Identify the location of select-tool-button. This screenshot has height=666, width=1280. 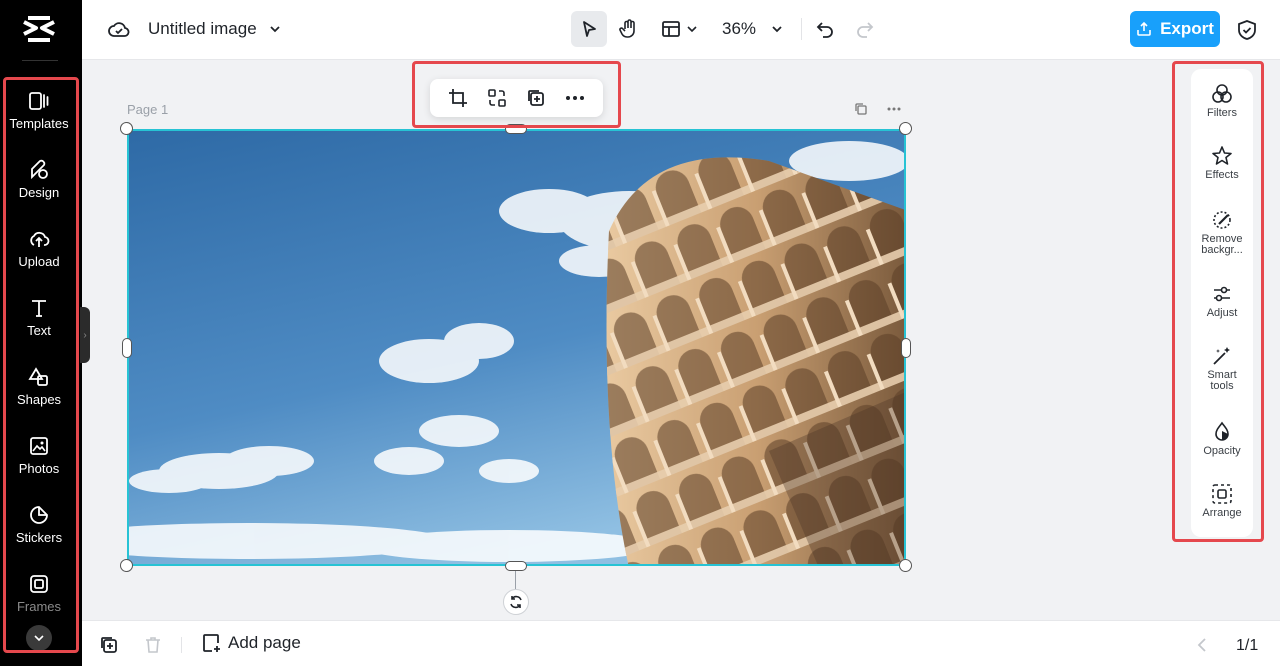
(589, 29).